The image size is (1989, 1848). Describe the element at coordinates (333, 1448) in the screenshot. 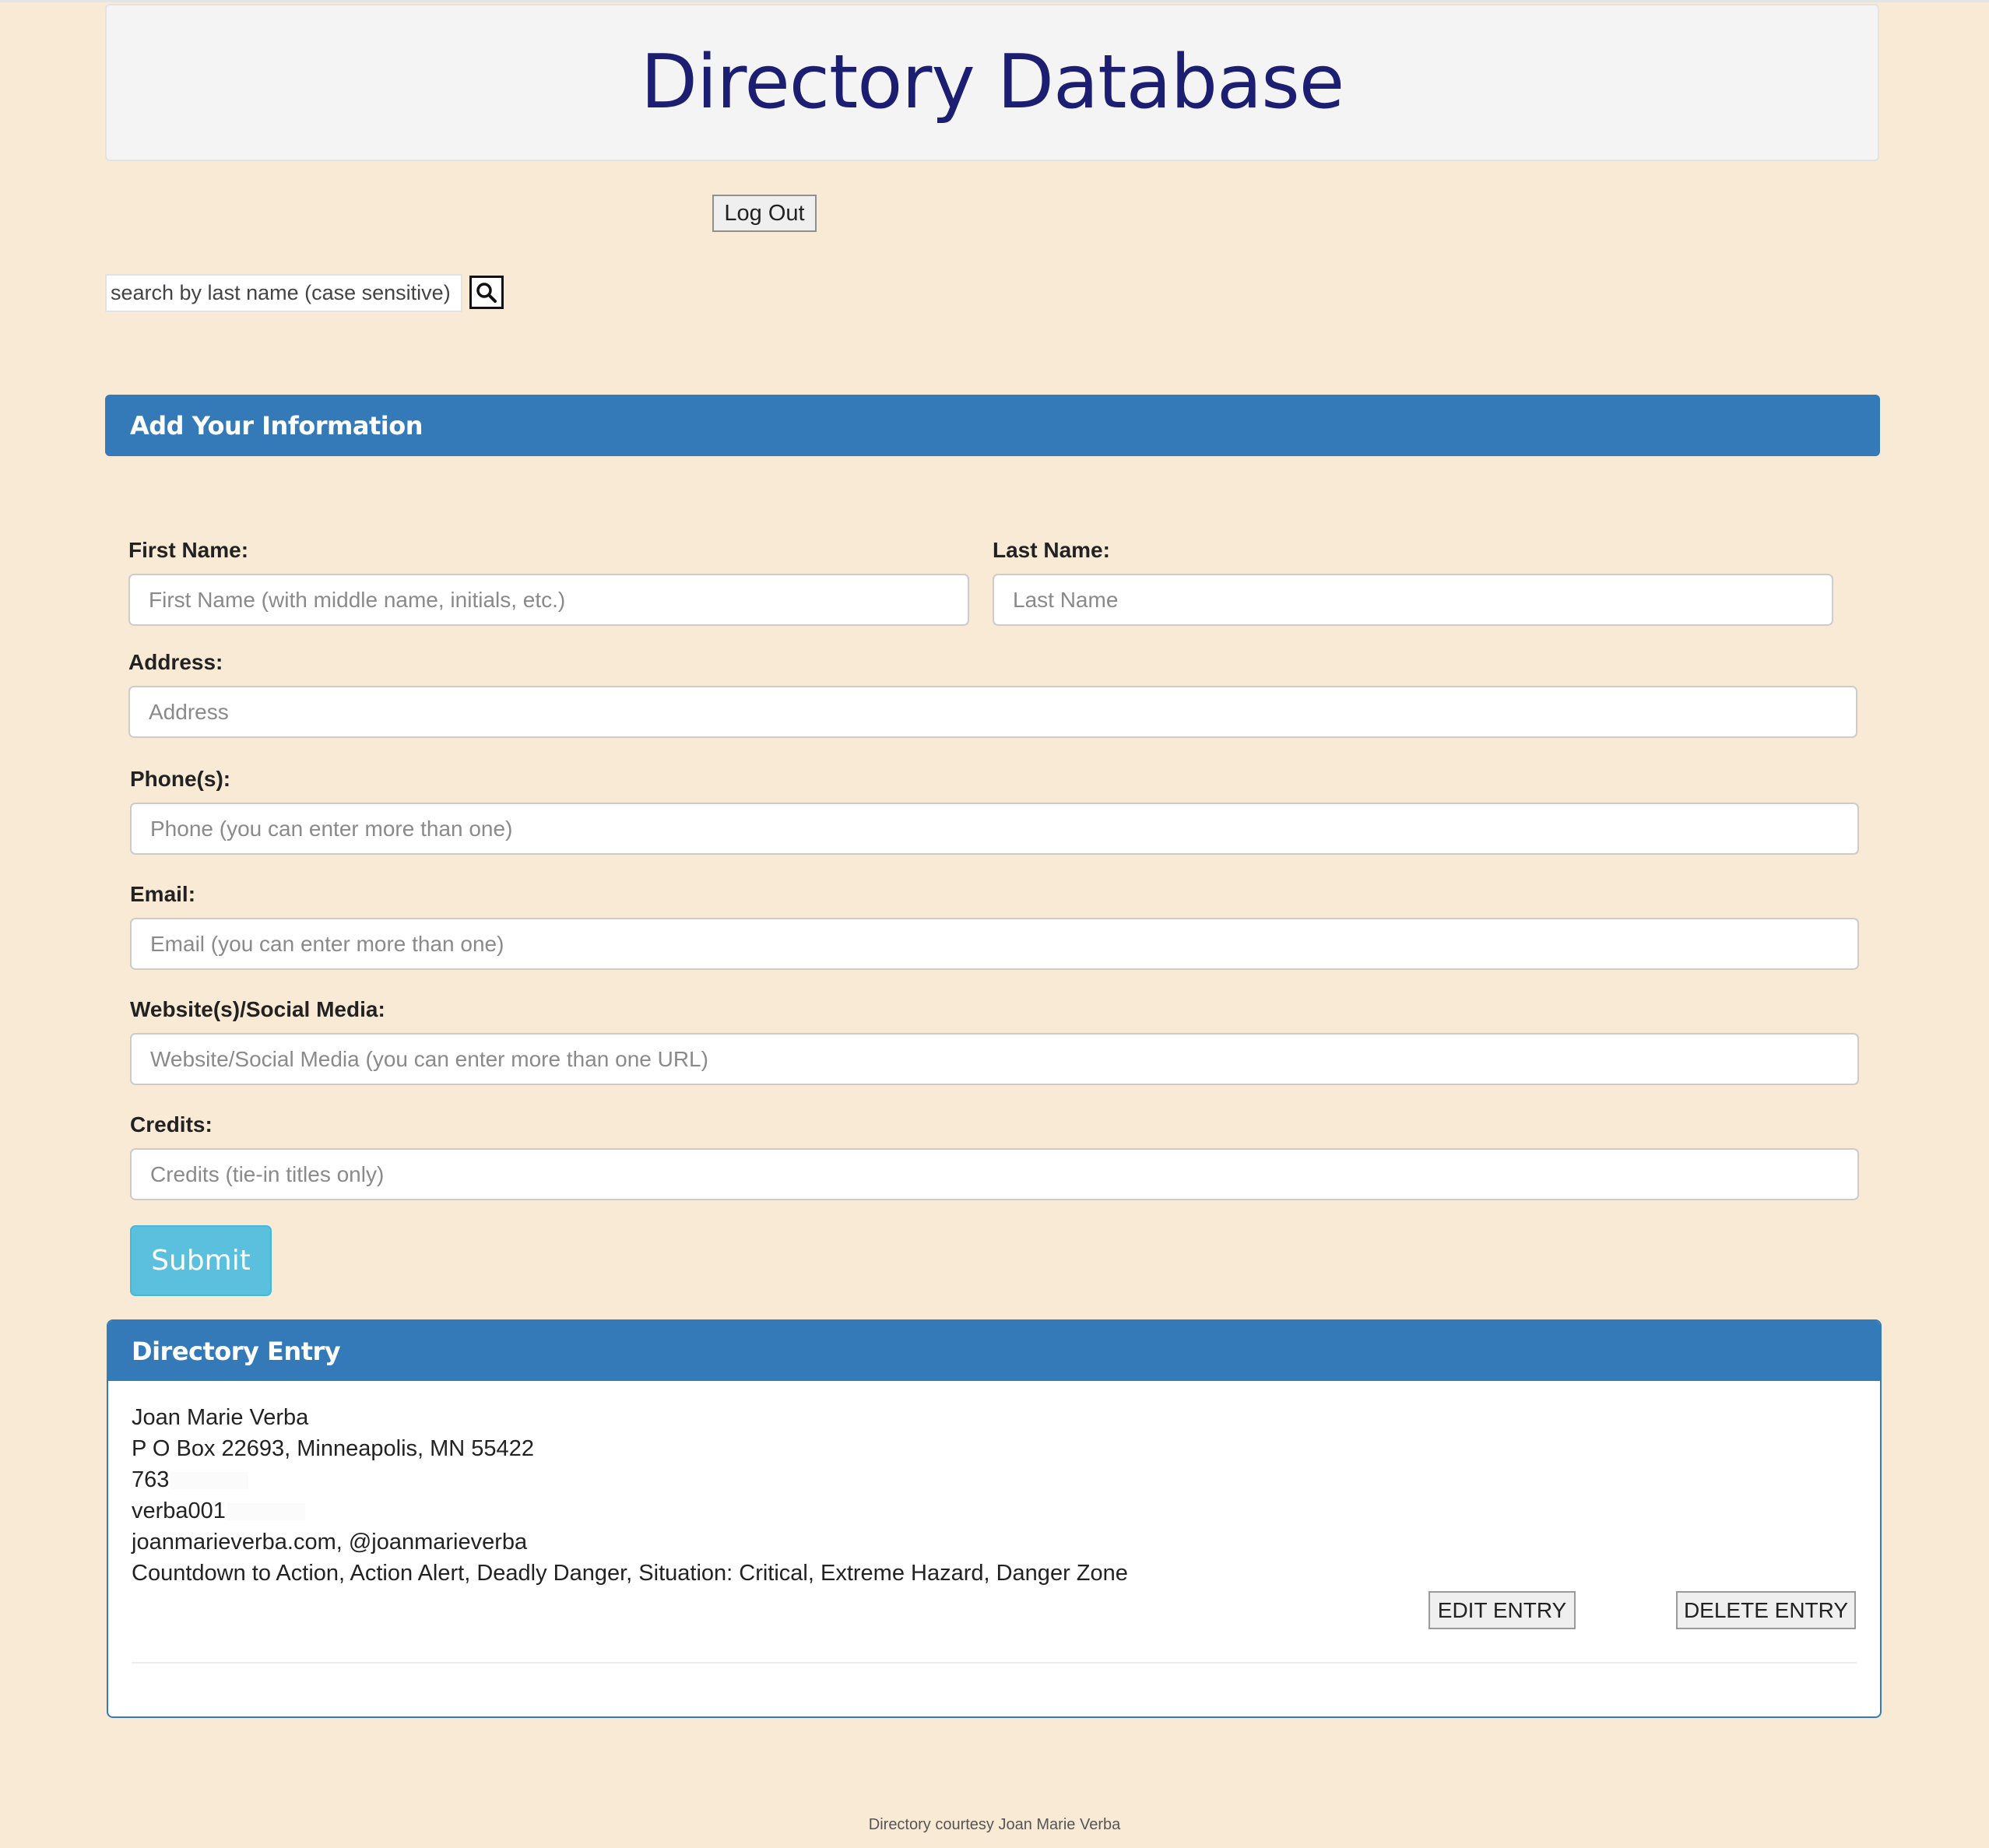

I see `entry-address: P O Box 22693, Minneapolis, MN 55422` at that location.